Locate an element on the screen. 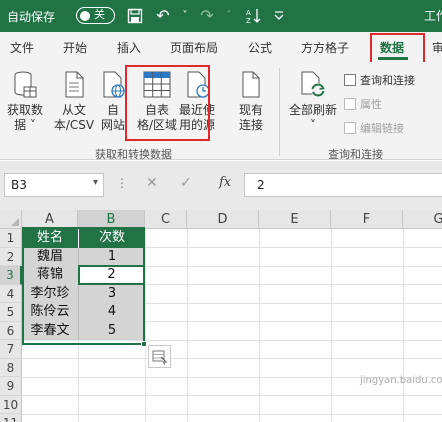 This screenshot has width=442, height=422. title-bar: 自动保存 关 ↶ ˅ ↷ ˅ AZ 工作 is located at coordinates (221, 16).